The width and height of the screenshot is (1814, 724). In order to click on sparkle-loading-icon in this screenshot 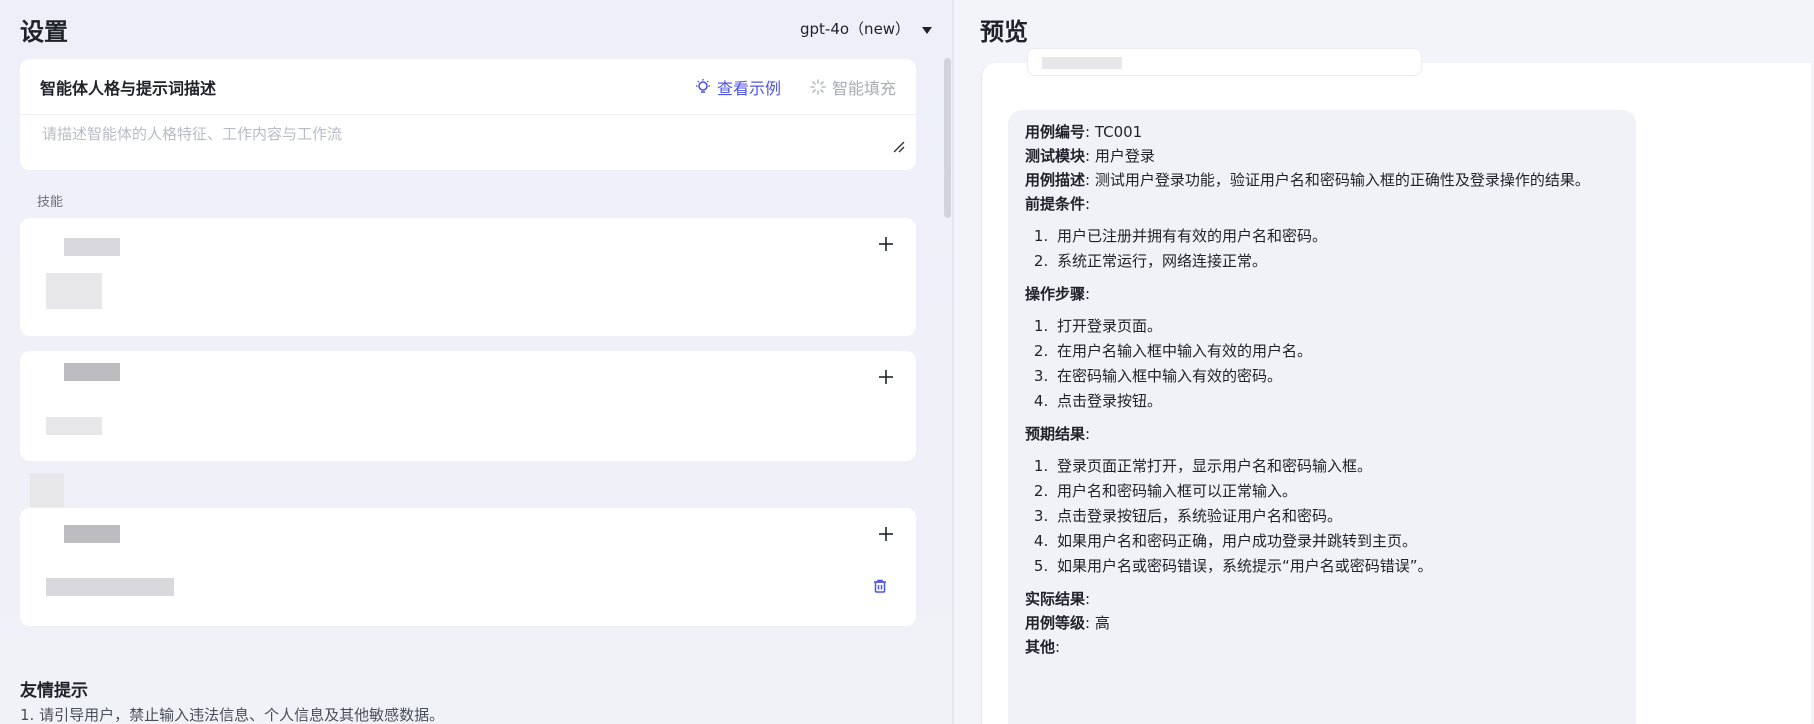, I will do `click(818, 86)`.